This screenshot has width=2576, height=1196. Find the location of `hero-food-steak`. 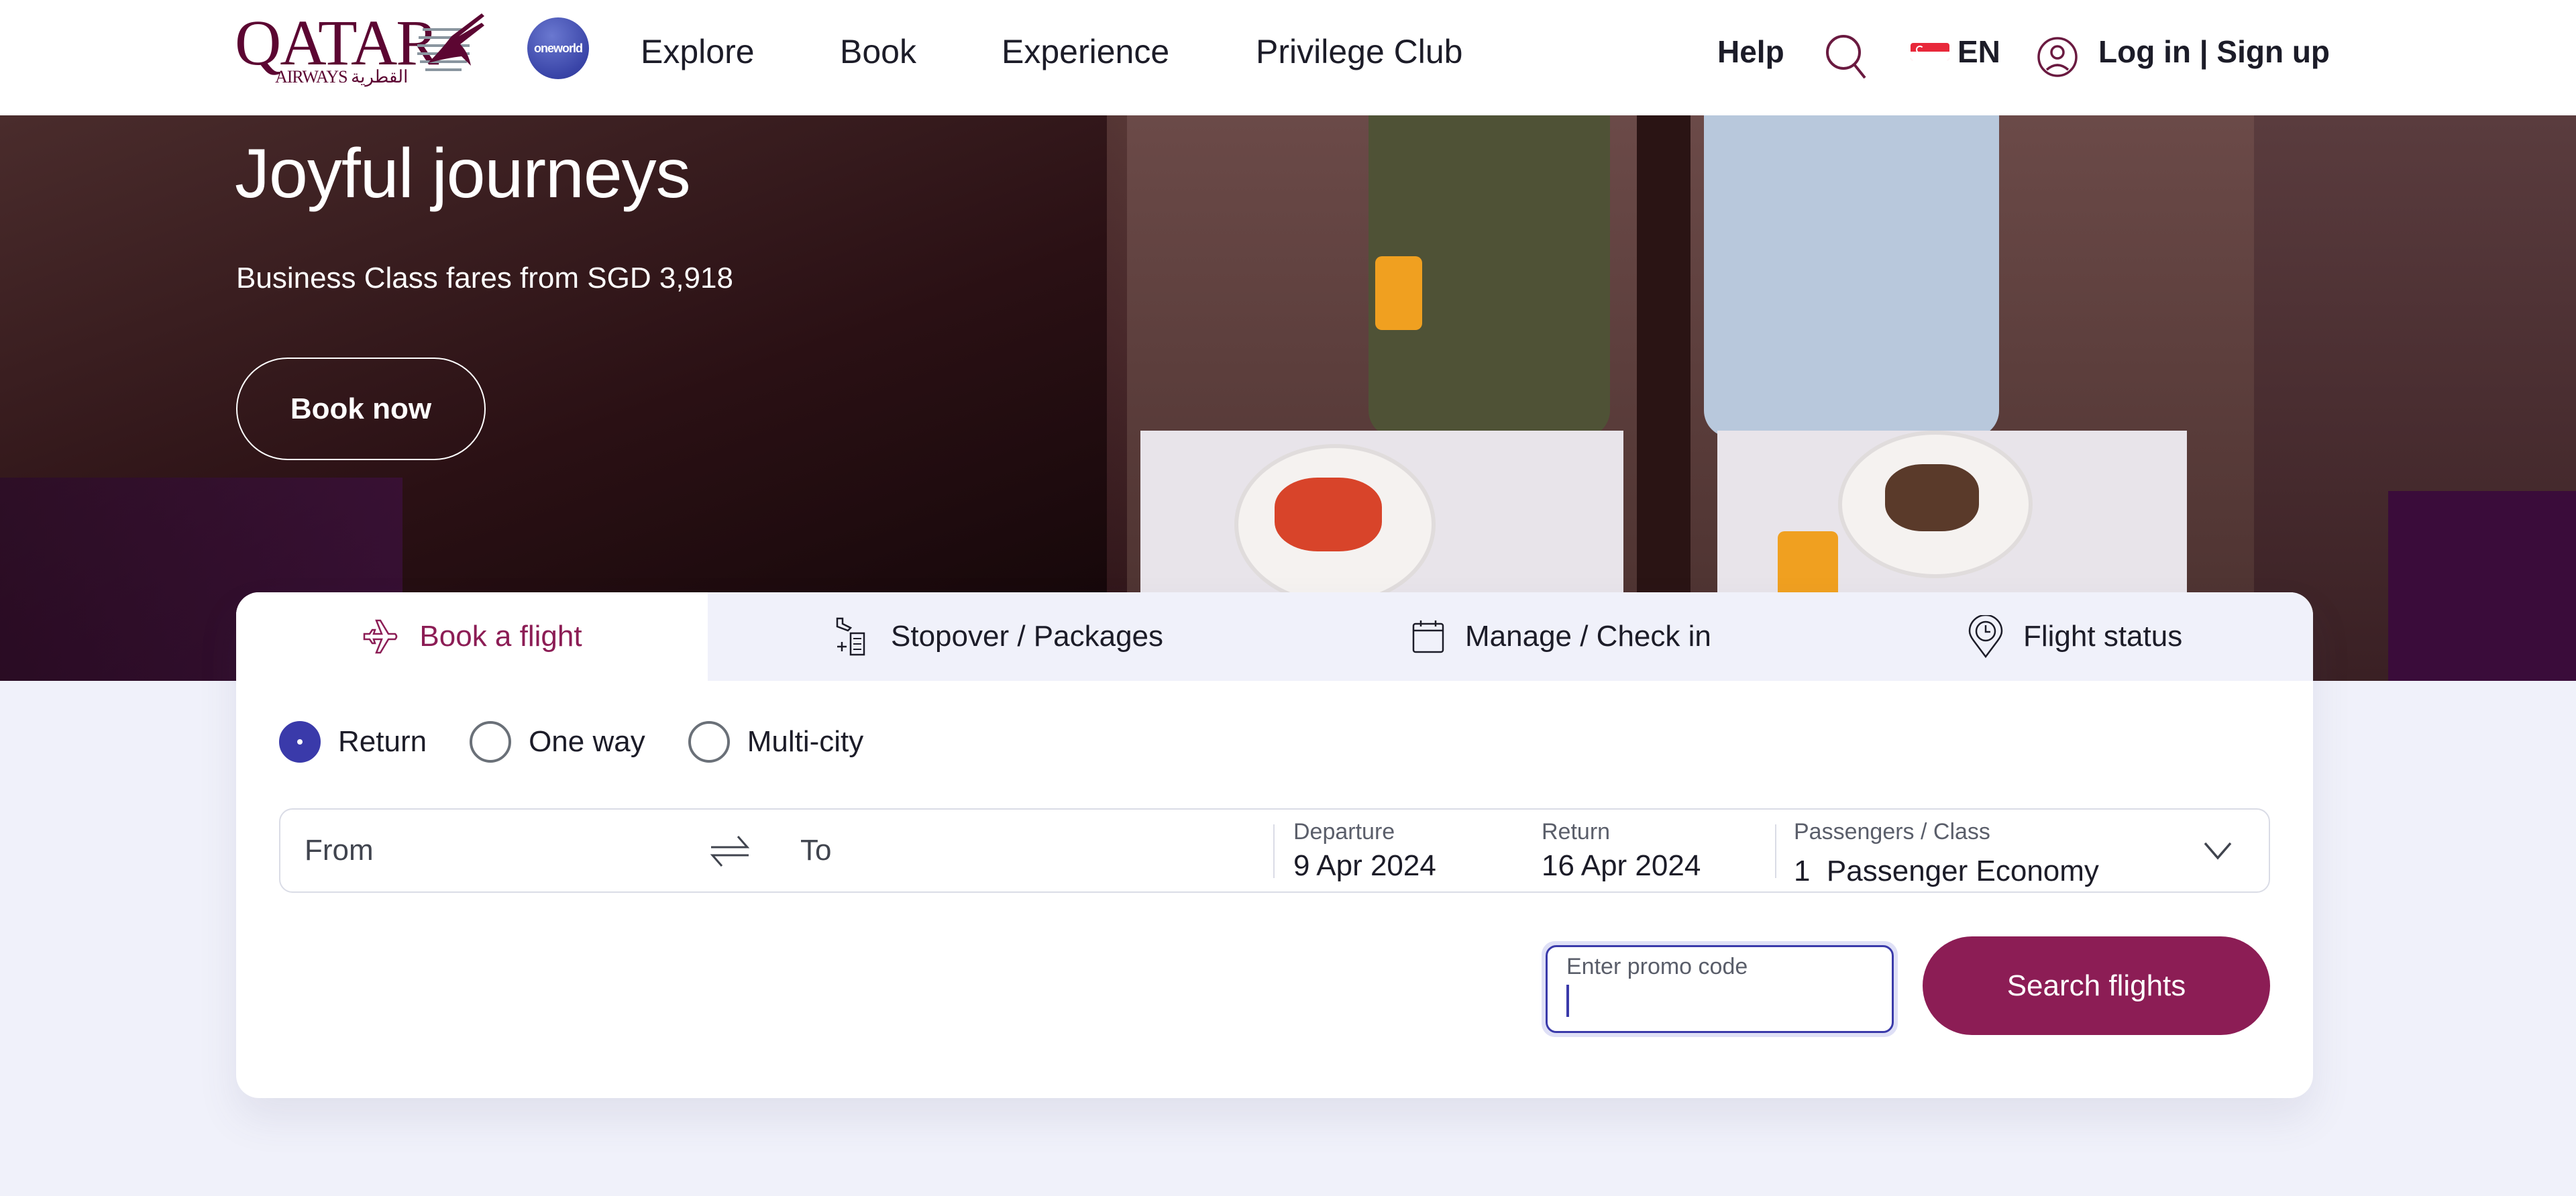

hero-food-steak is located at coordinates (1932, 497).